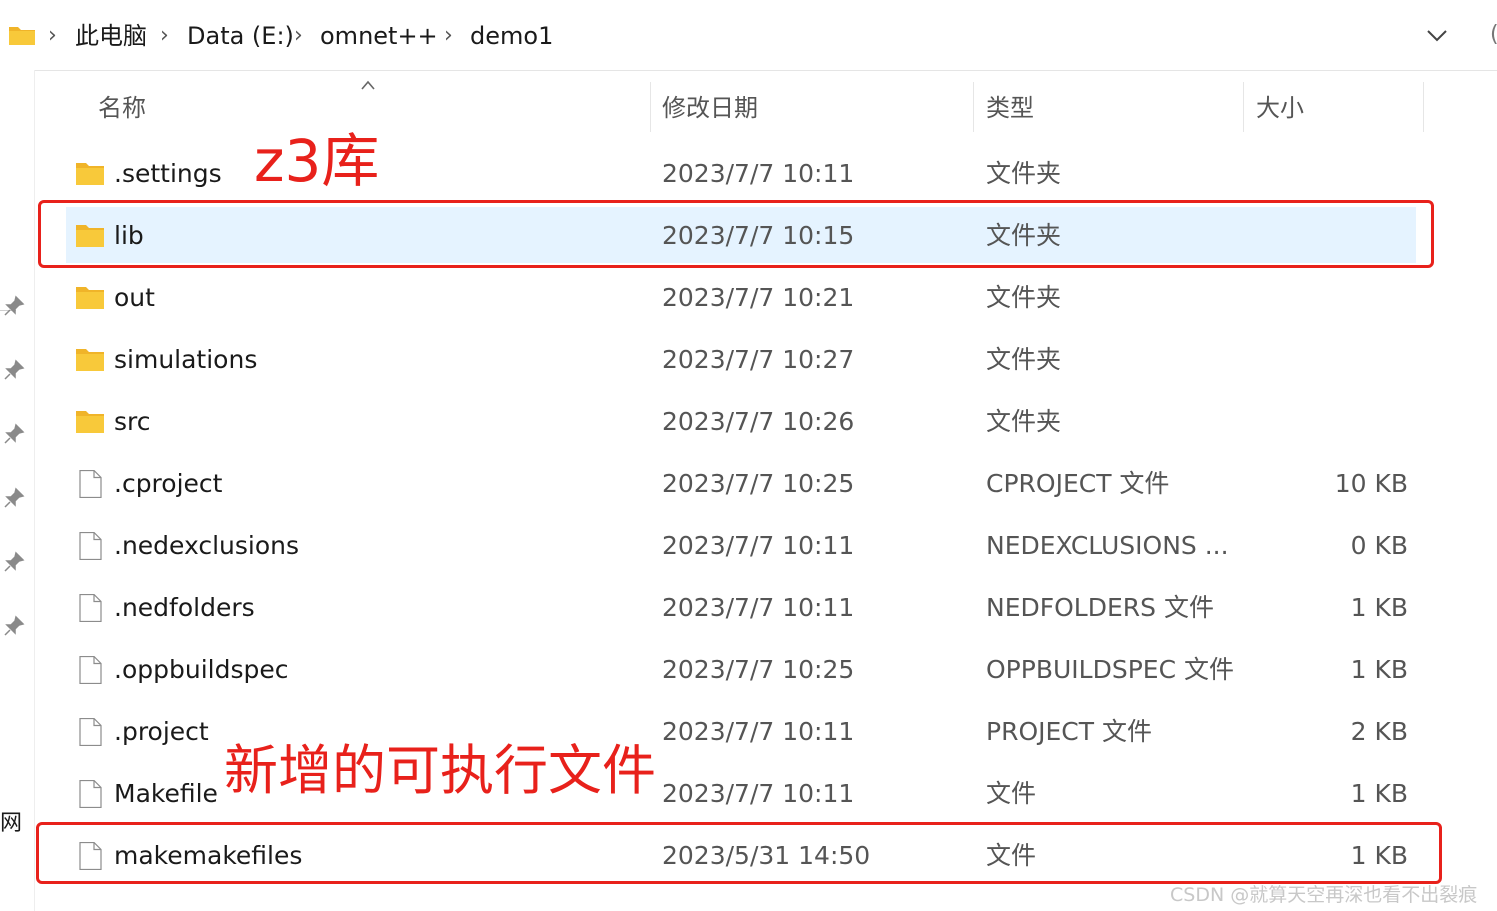 Image resolution: width=1497 pixels, height=911 pixels. I want to click on file-name: out, so click(134, 297).